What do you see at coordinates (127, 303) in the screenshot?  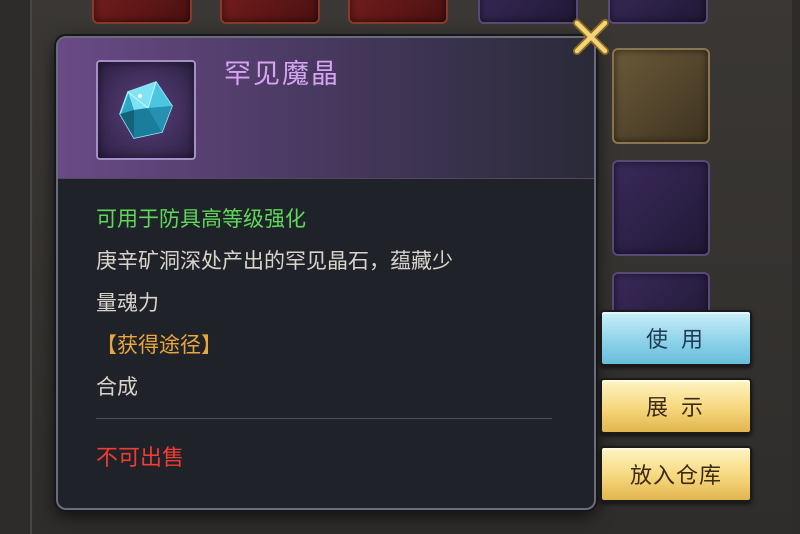 I see `item-description-line-2: 量魂力` at bounding box center [127, 303].